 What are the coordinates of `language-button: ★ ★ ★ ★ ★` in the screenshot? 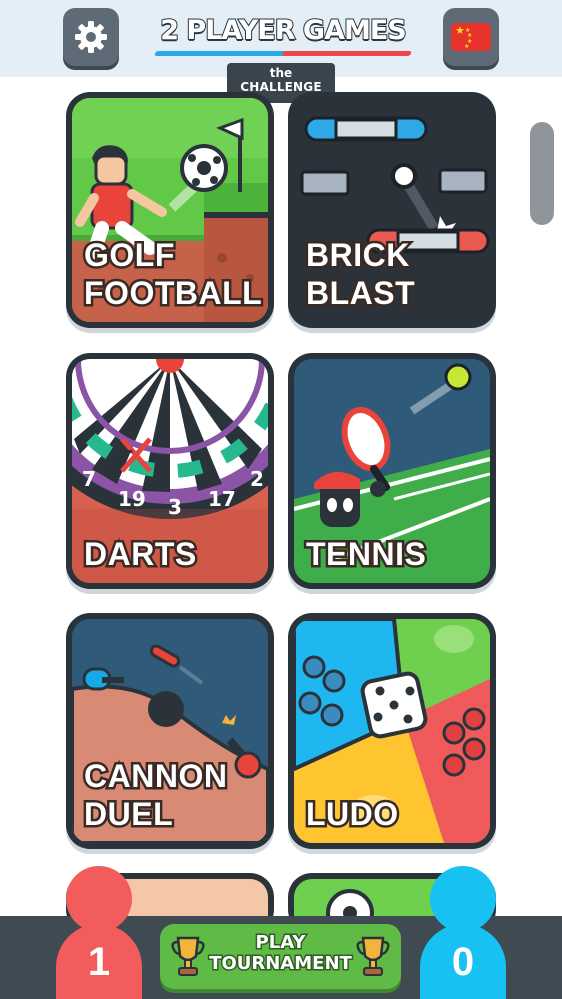 It's located at (471, 37).